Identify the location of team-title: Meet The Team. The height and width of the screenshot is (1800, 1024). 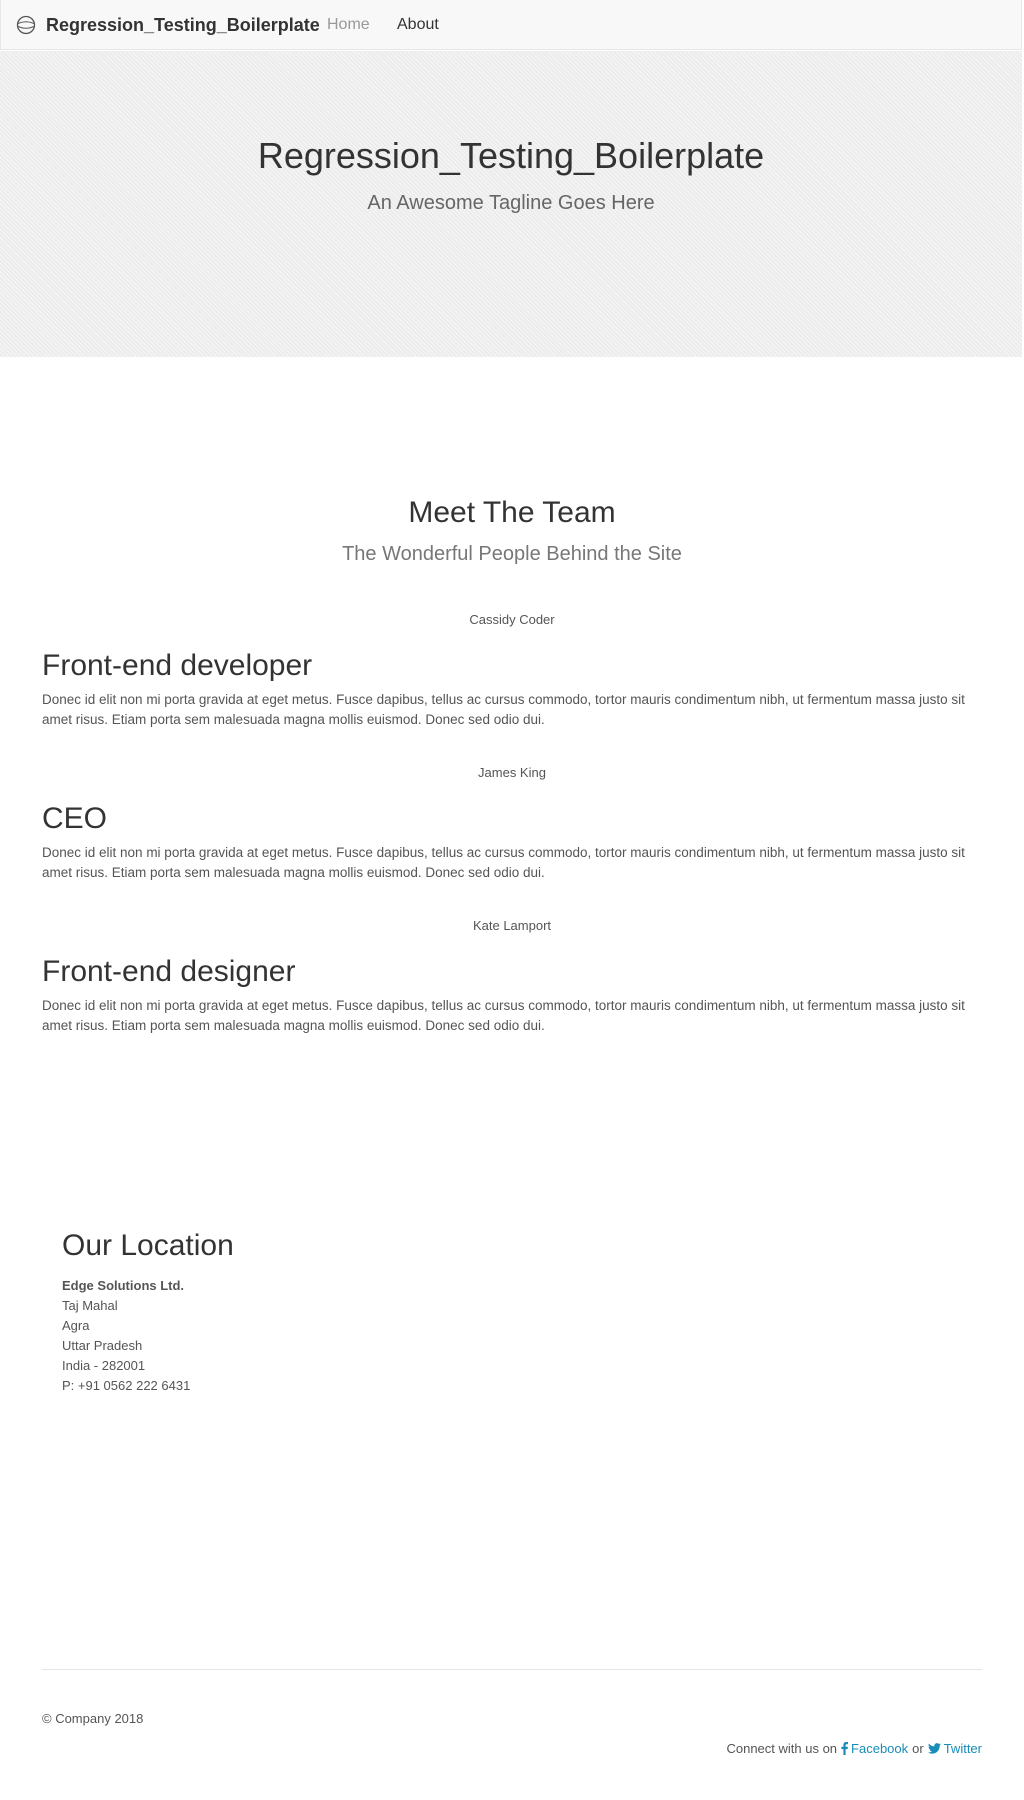
(512, 512).